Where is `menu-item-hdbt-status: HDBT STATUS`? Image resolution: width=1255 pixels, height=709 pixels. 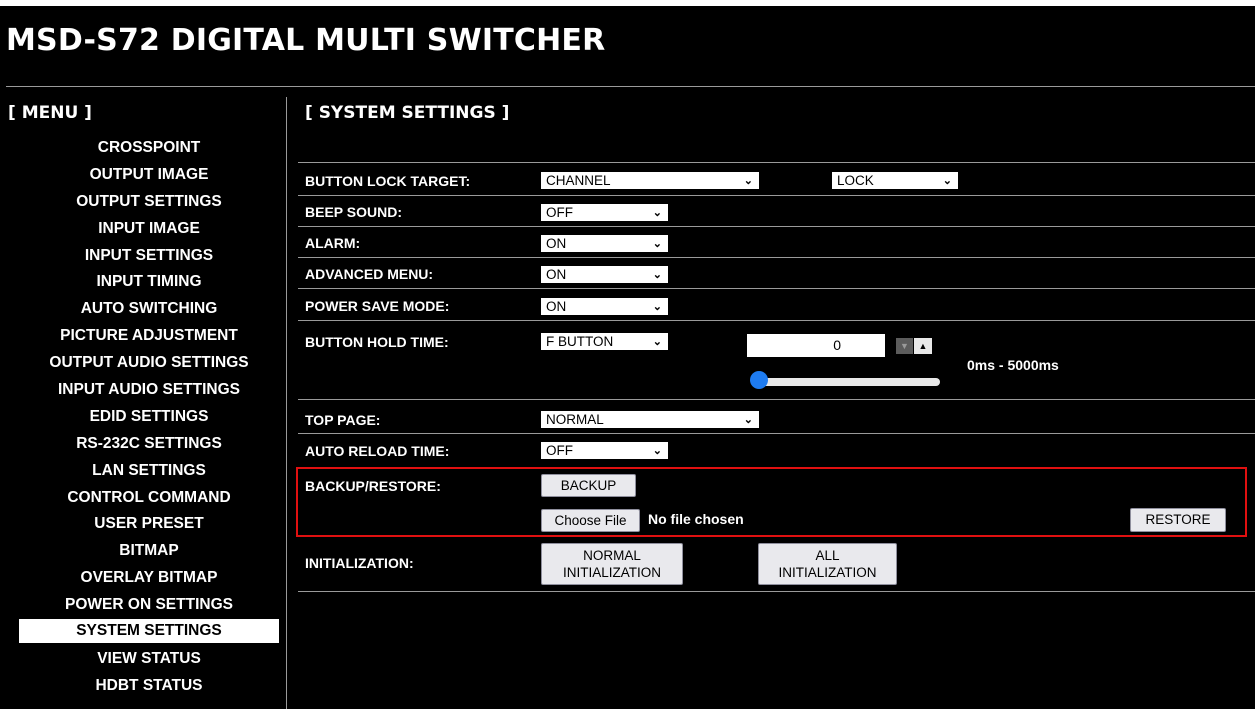
menu-item-hdbt-status: HDBT STATUS is located at coordinates (149, 685).